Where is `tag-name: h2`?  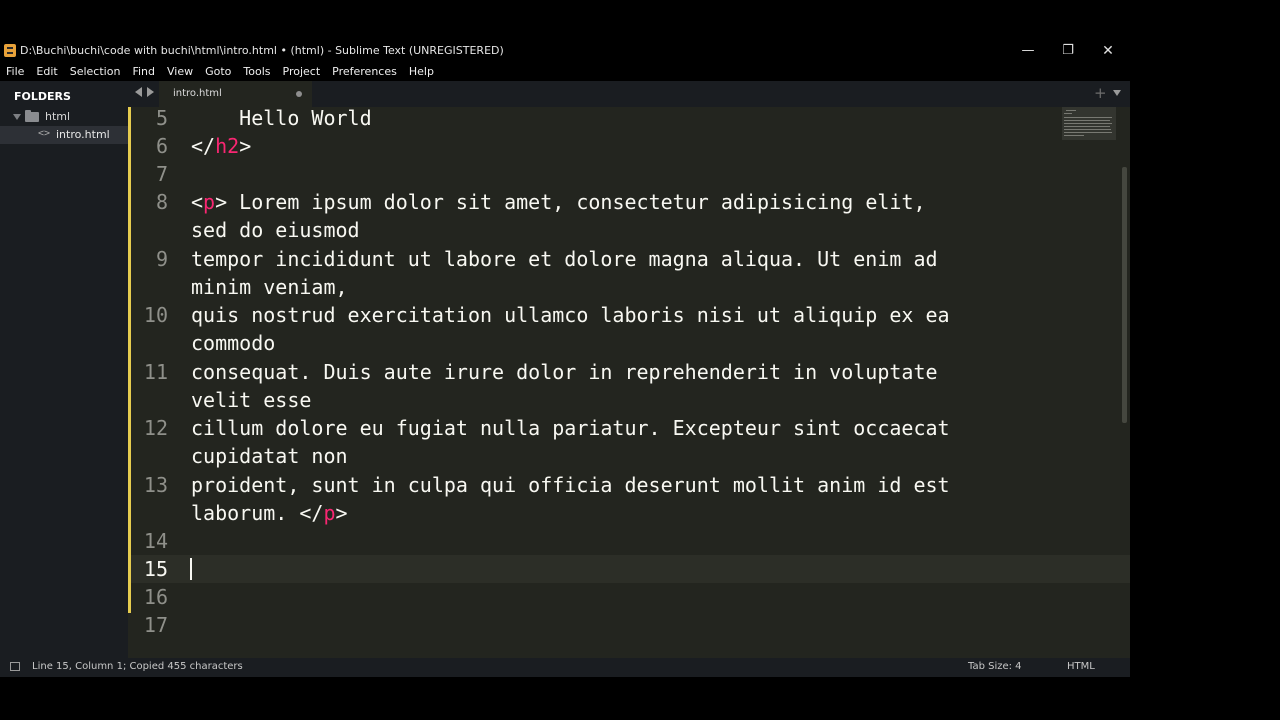
tag-name: h2 is located at coordinates (227, 146).